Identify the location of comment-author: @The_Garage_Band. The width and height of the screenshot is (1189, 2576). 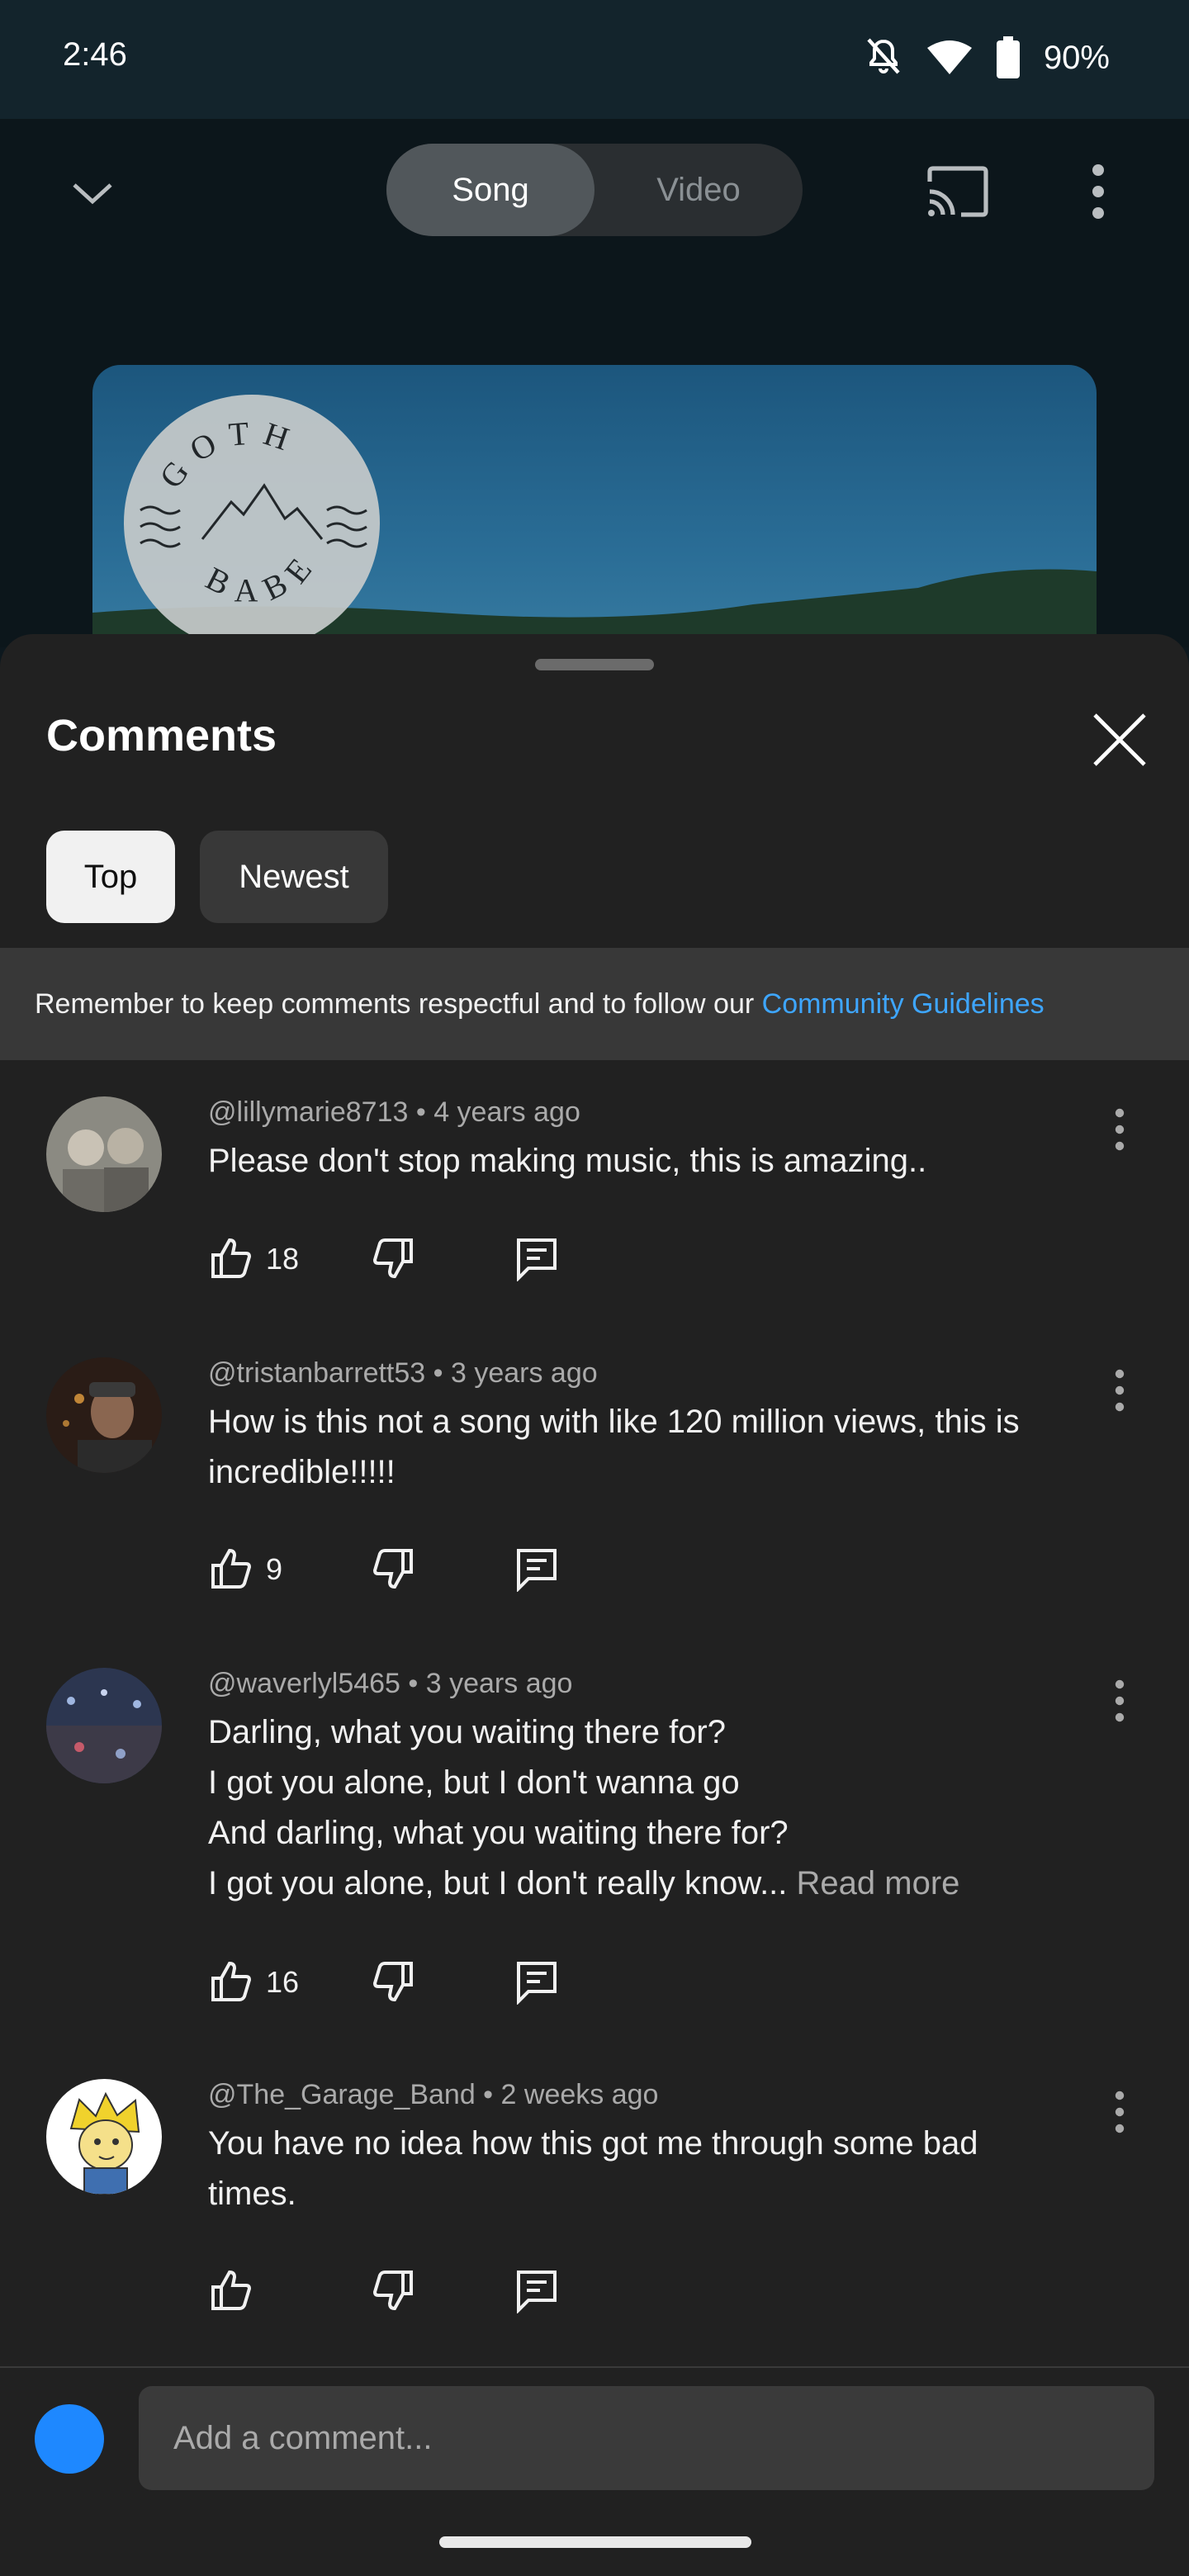
(342, 2094).